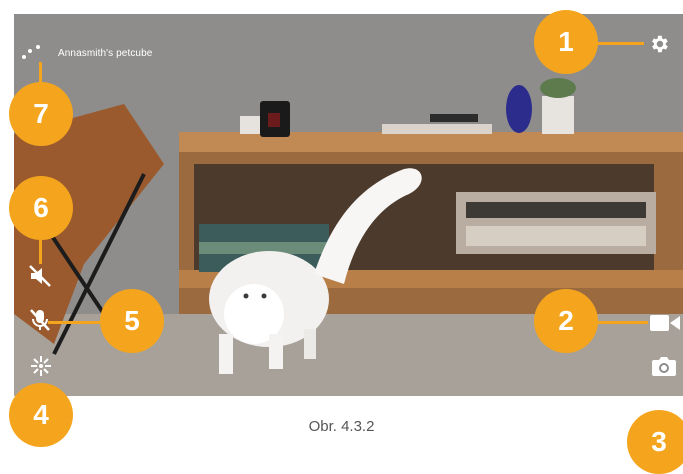 This screenshot has height=474, width=683. I want to click on callout-4: 4, so click(41, 415).